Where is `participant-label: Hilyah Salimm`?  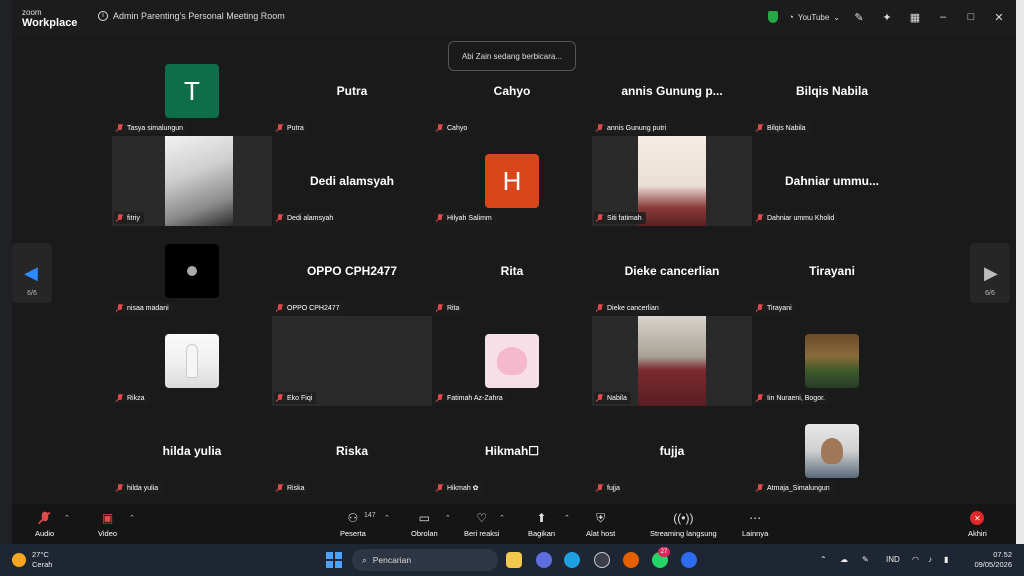 participant-label: Hilyah Salimm is located at coordinates (465, 218).